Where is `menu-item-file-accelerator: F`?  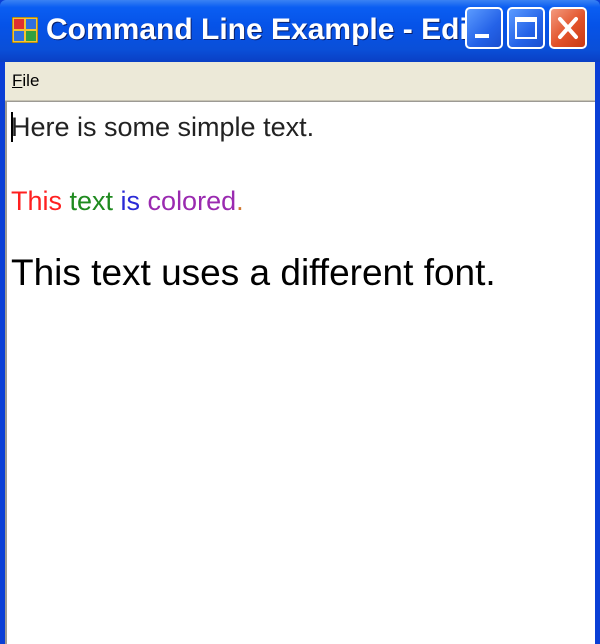 menu-item-file-accelerator: F is located at coordinates (17, 80).